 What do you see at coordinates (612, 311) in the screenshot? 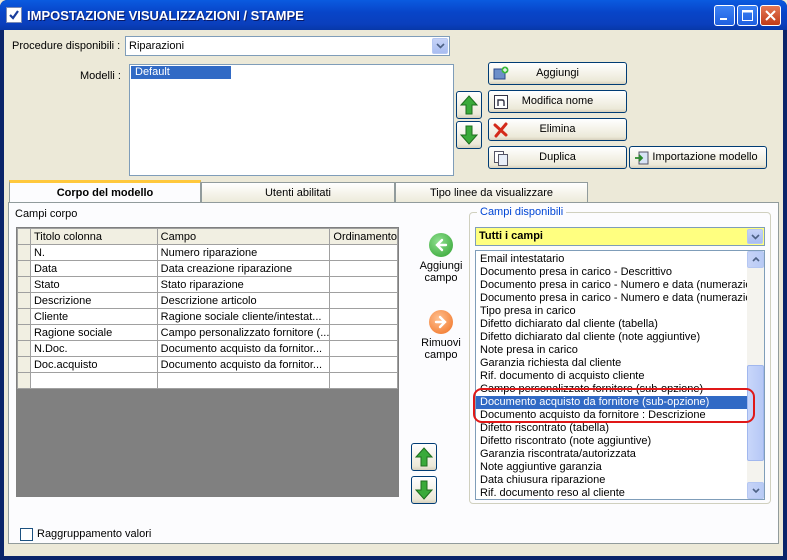
I see `list-item: Tipo presa in carico` at bounding box center [612, 311].